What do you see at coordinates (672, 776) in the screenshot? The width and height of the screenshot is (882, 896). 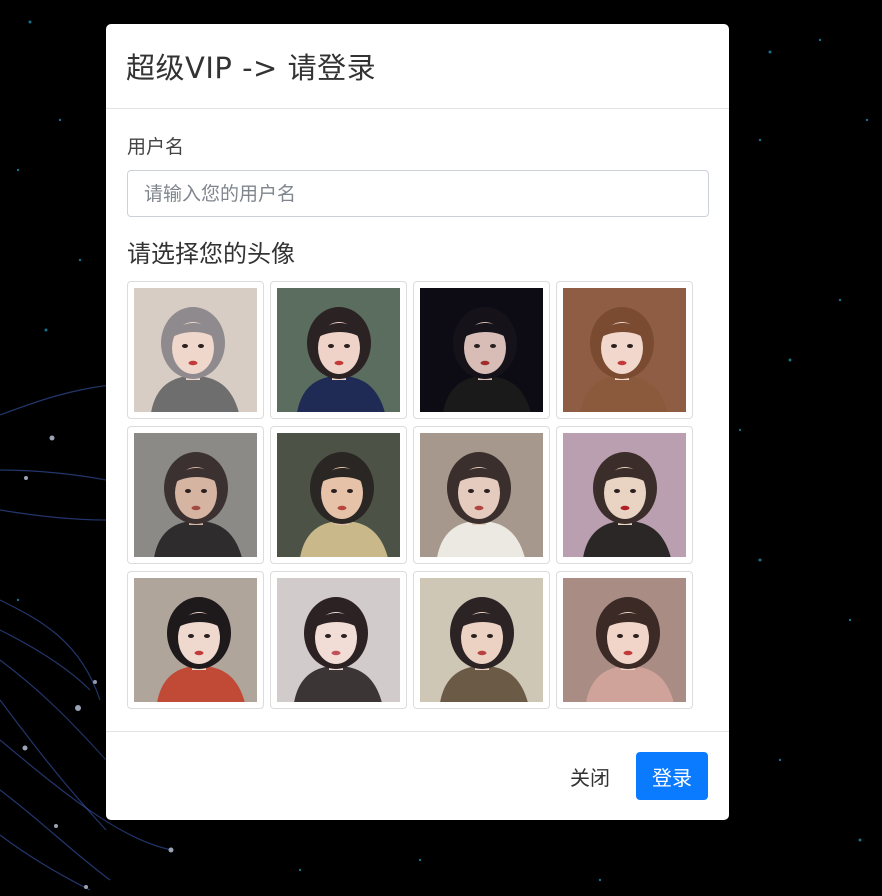 I see `login-button: 登录` at bounding box center [672, 776].